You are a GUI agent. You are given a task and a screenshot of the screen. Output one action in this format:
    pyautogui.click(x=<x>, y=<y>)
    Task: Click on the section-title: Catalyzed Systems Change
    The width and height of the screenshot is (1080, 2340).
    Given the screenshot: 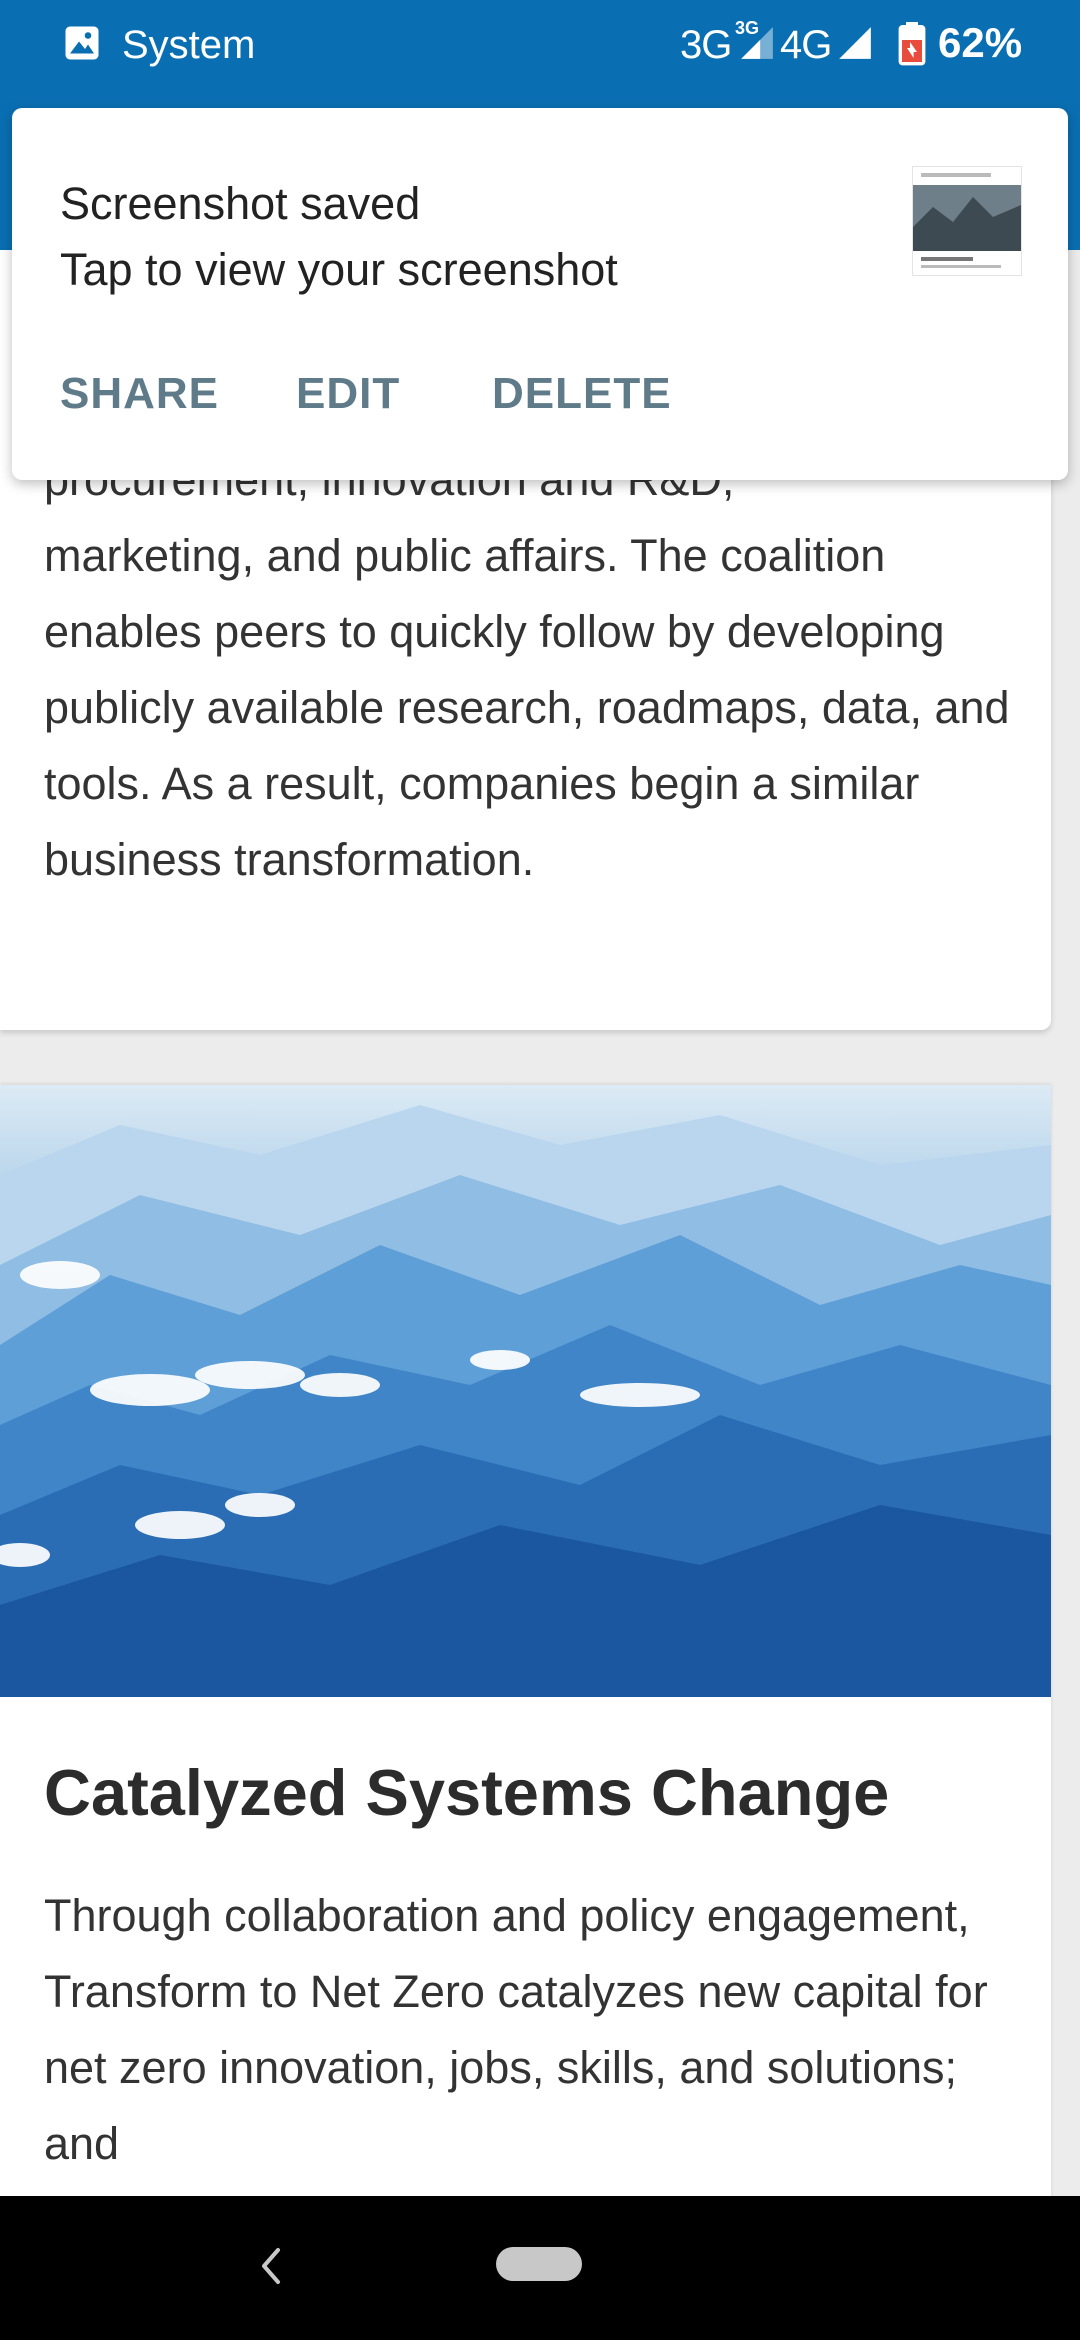 What is the action you would take?
    pyautogui.click(x=467, y=1792)
    